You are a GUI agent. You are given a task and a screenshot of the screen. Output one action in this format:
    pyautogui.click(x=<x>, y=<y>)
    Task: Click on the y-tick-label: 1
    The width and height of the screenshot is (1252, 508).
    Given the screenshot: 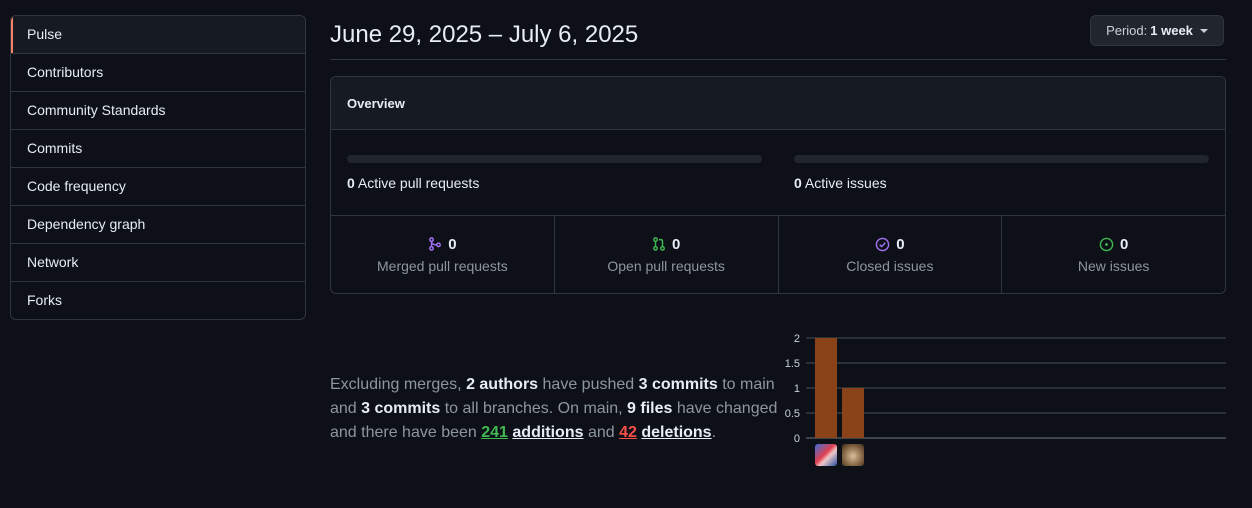 What is the action you would take?
    pyautogui.click(x=797, y=389)
    